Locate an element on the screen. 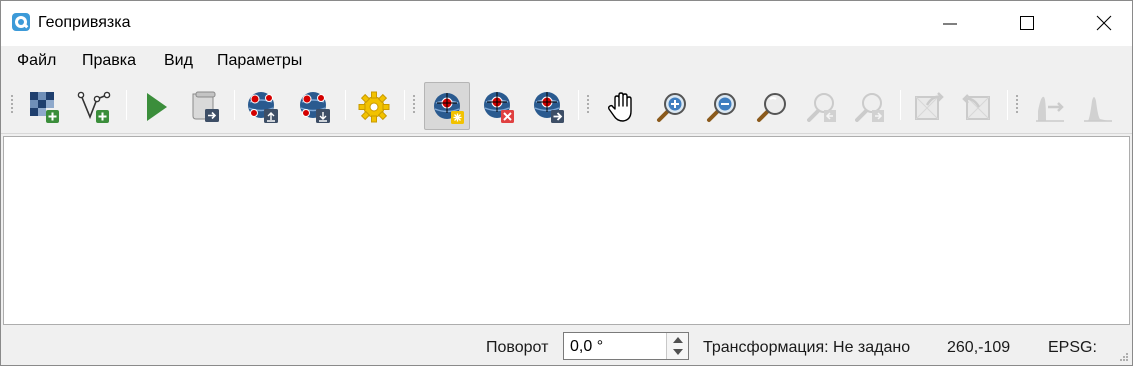 This screenshot has height=366, width=1133. pan-icon is located at coordinates (619, 107).